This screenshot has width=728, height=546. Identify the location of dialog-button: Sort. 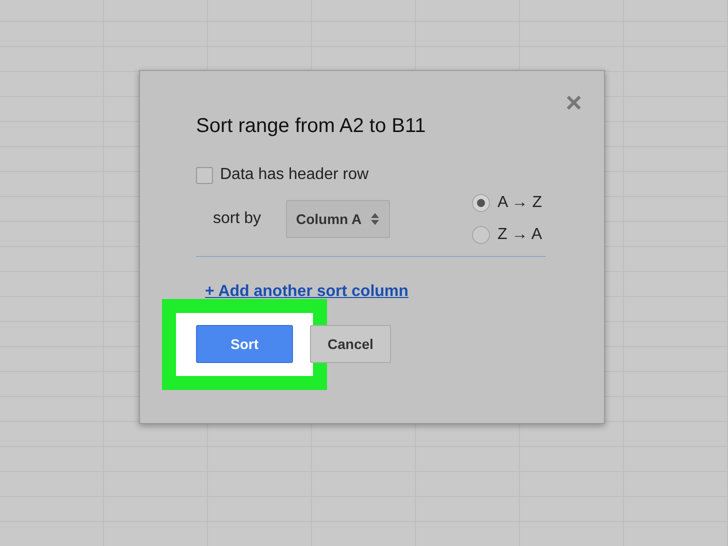
(244, 344).